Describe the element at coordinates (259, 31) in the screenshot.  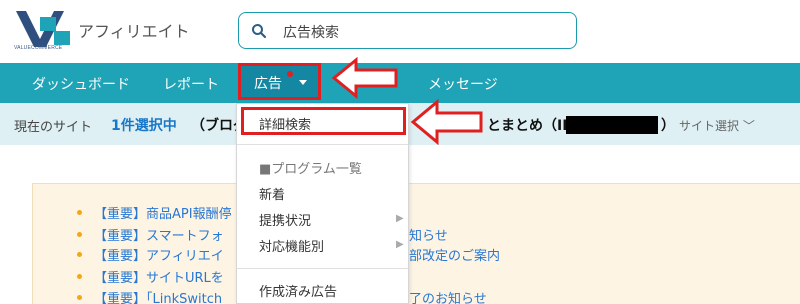
I see `search-icon` at that location.